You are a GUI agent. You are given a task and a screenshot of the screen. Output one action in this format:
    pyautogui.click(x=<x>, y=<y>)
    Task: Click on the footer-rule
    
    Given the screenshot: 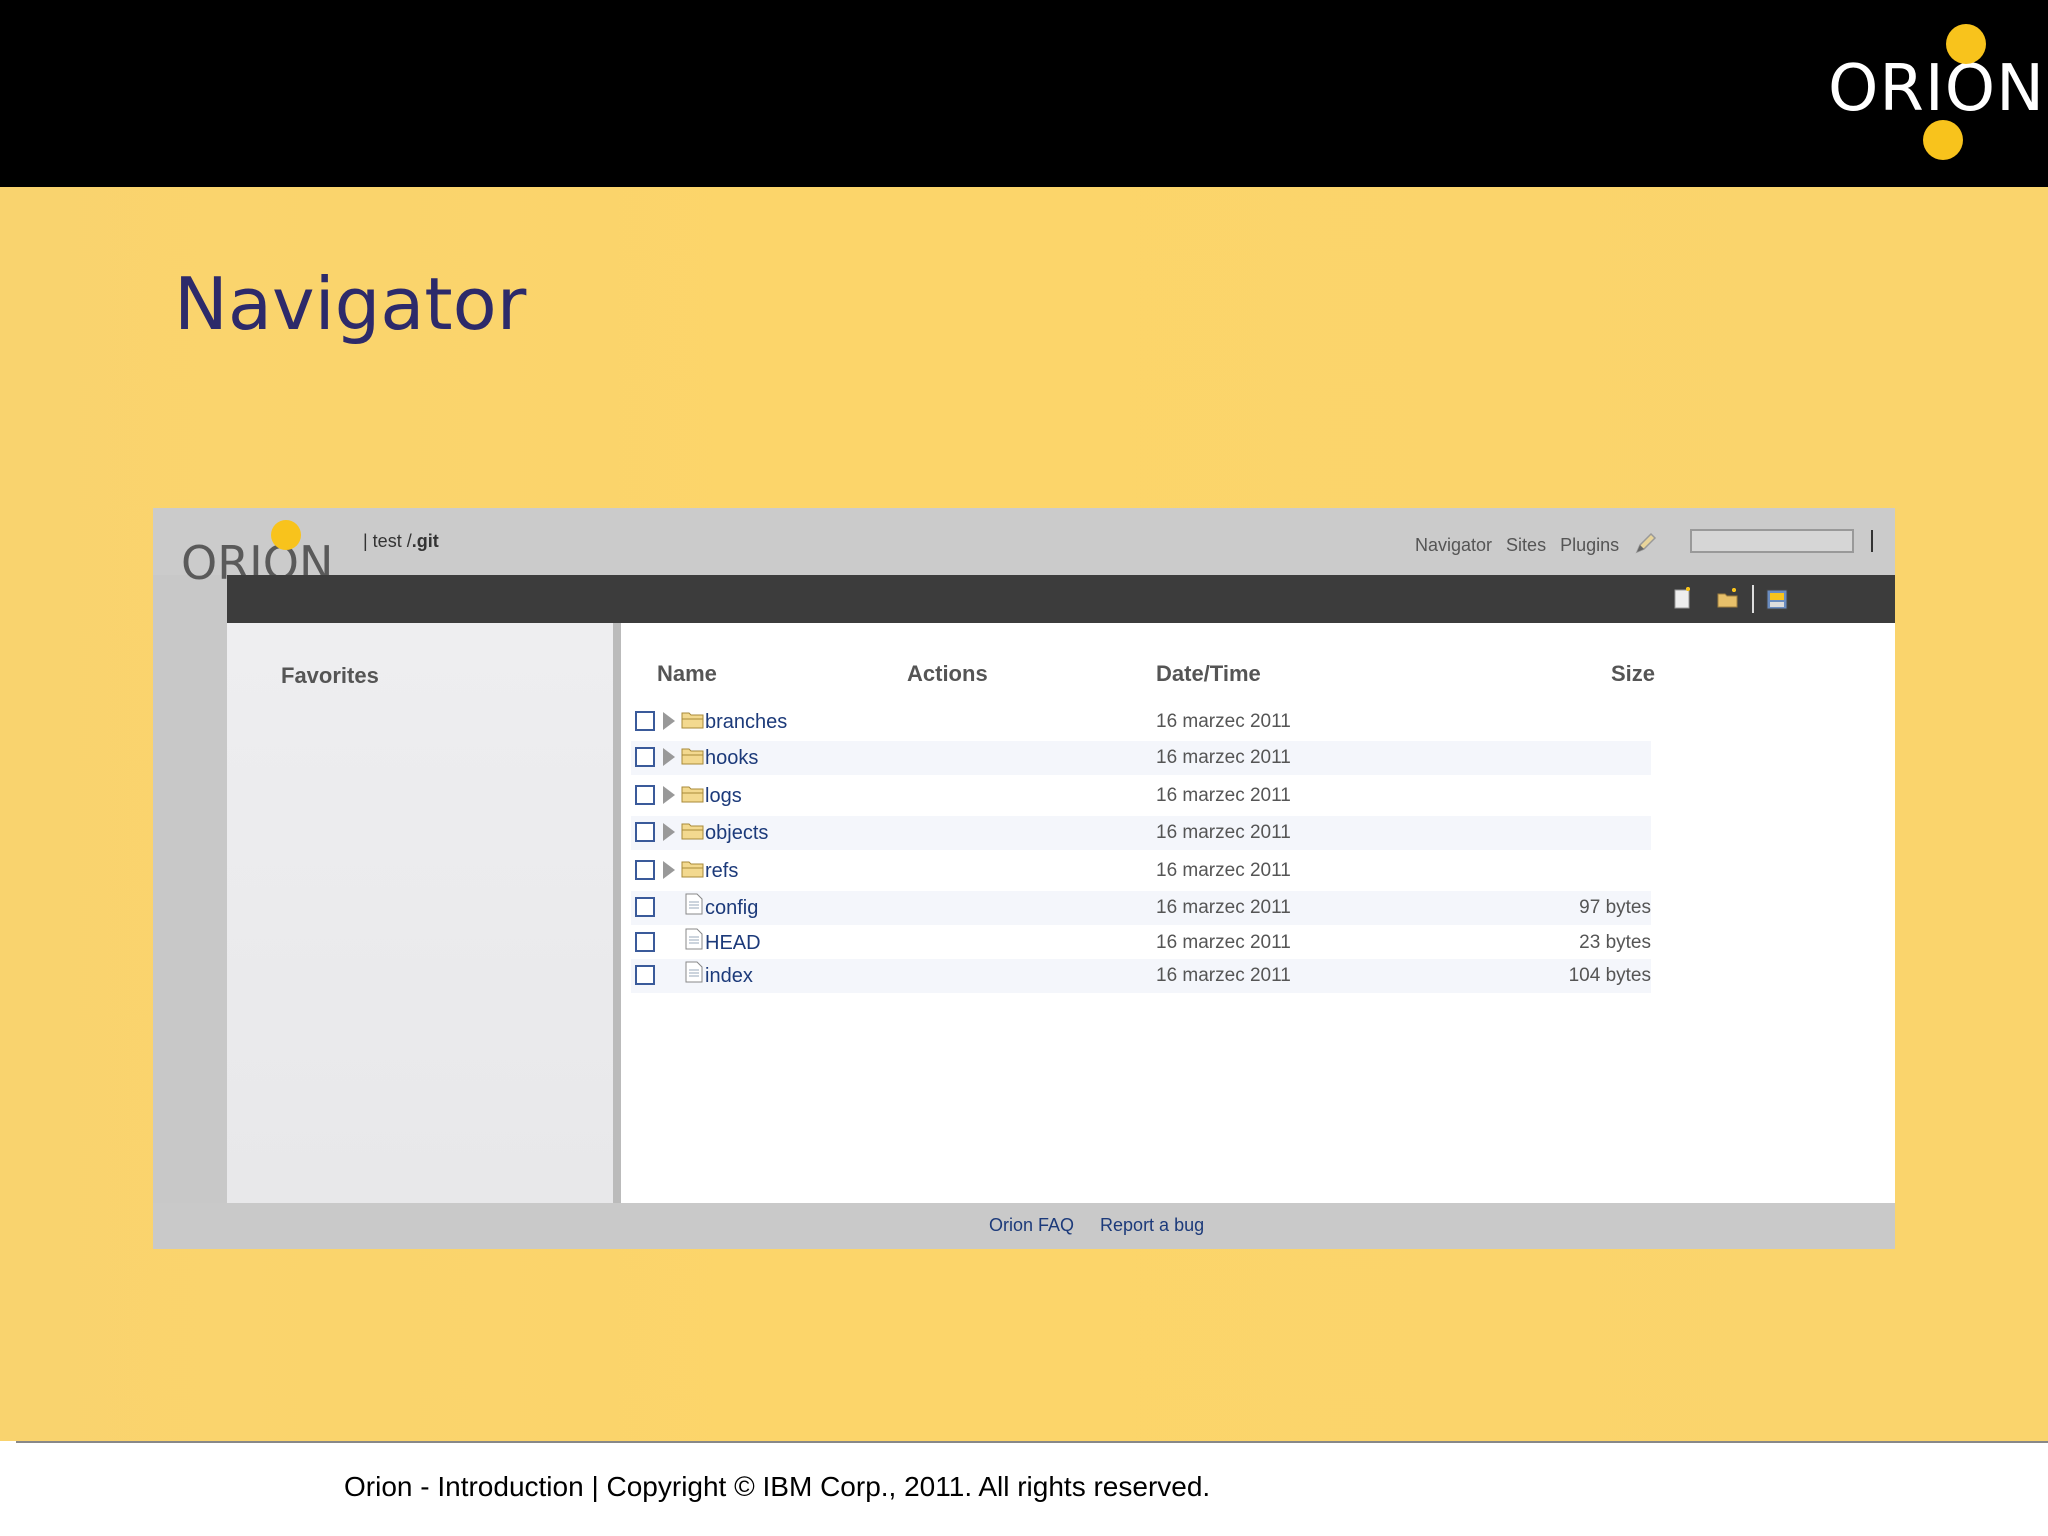 What is the action you would take?
    pyautogui.click(x=1032, y=1442)
    